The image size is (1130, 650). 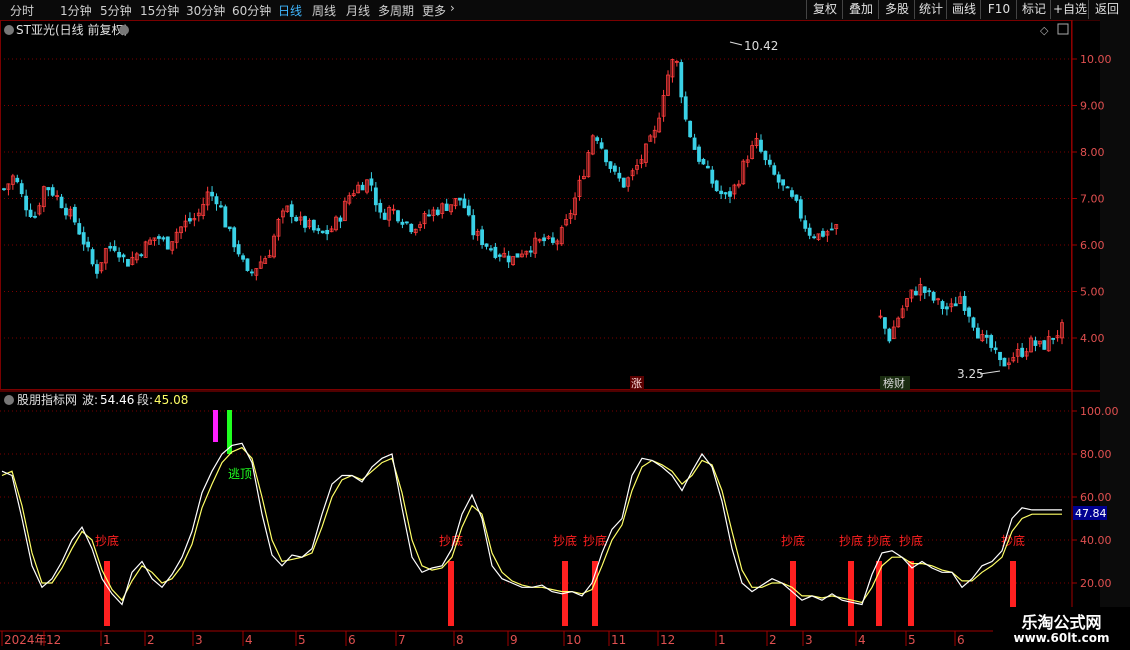 I want to click on price-tick-label: 4.00, so click(x=1092, y=338).